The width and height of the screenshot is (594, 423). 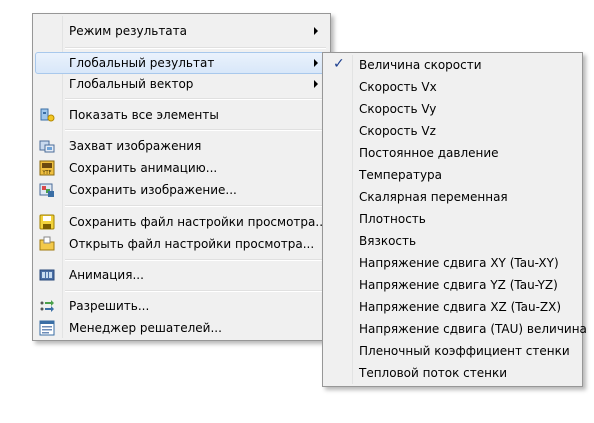 I want to click on menu-item-label: Глобальный результат, so click(x=142, y=63).